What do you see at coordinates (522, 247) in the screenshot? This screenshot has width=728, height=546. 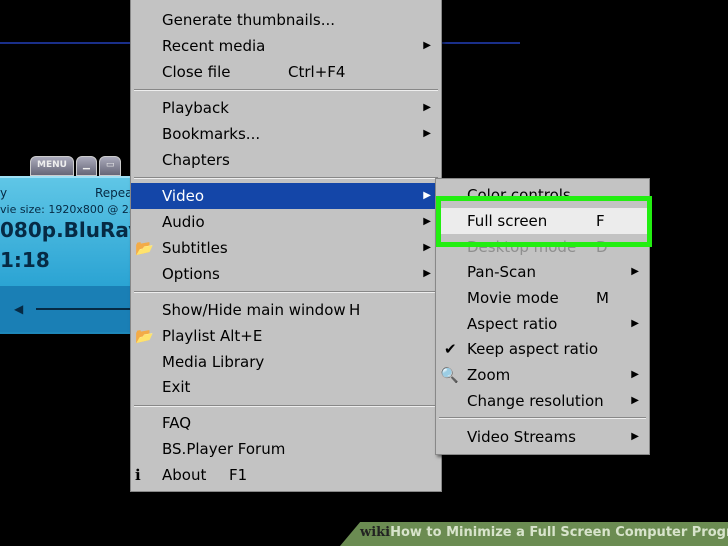 I see `menu-item-label: Desktop mode` at bounding box center [522, 247].